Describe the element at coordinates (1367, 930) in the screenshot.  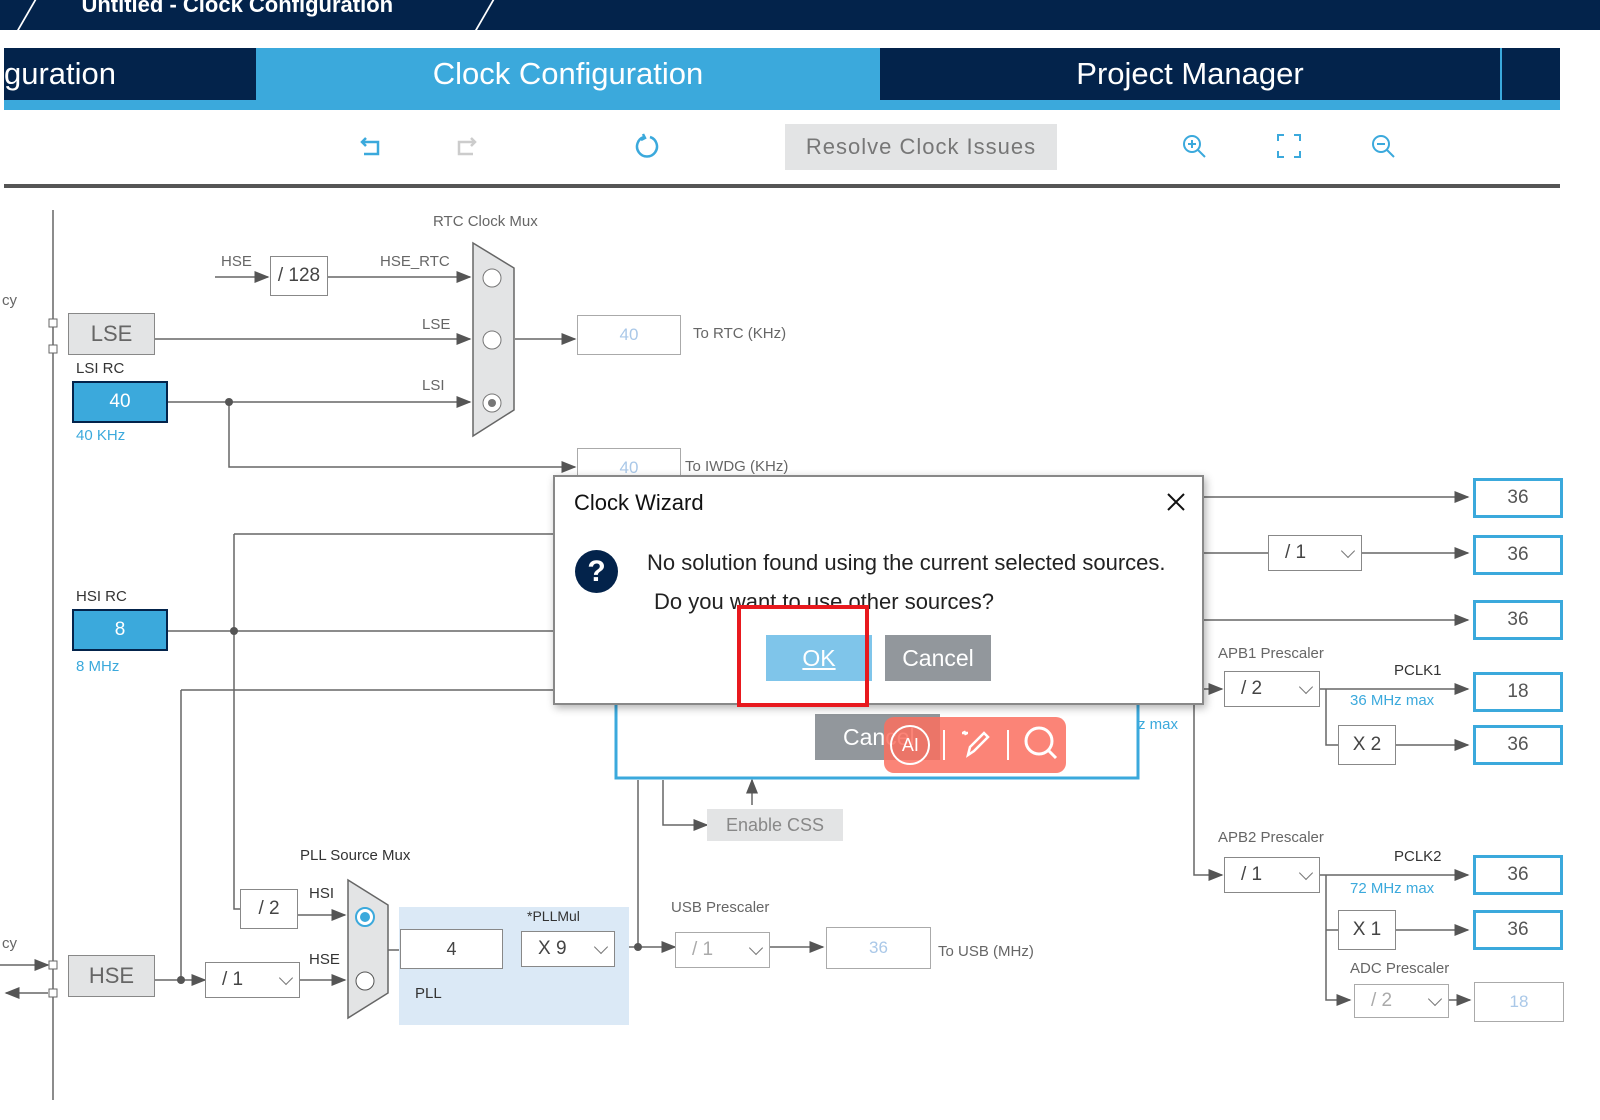
I see `apb2-timer-multiplier: X 1` at that location.